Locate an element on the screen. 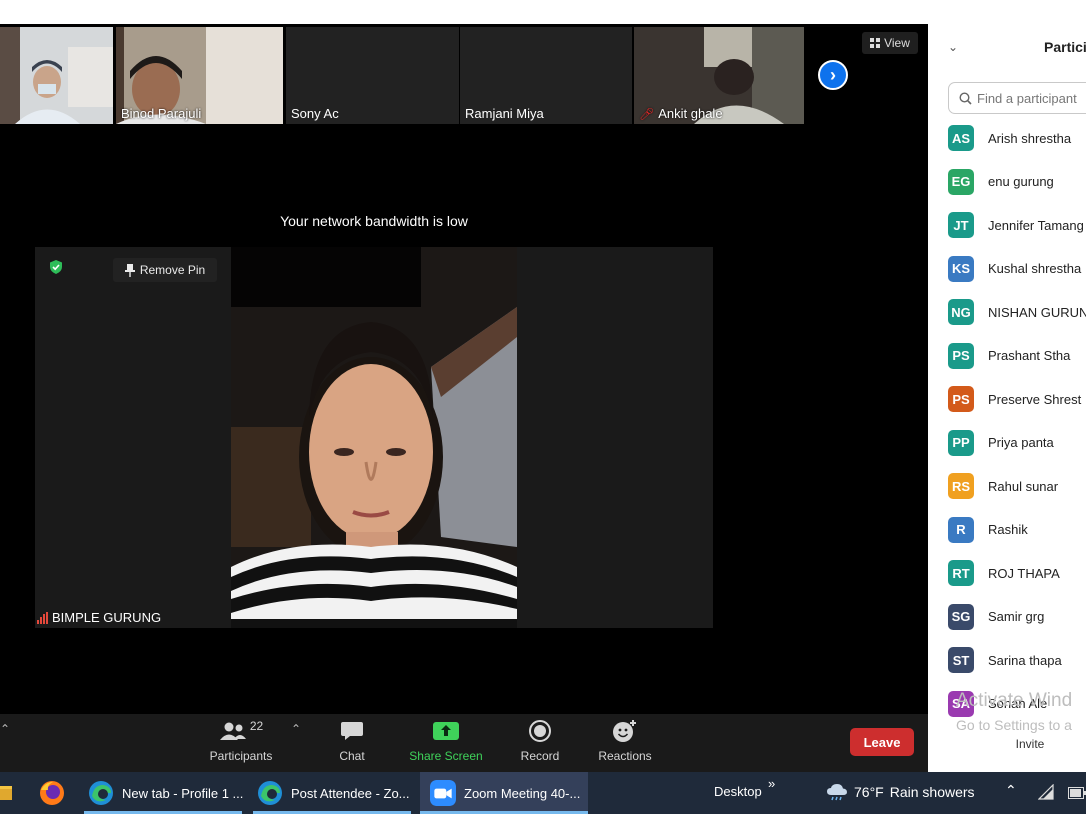 Image resolution: width=1086 pixels, height=814 pixels. participant-row: AS Arish shrestha is located at coordinates (1009, 138).